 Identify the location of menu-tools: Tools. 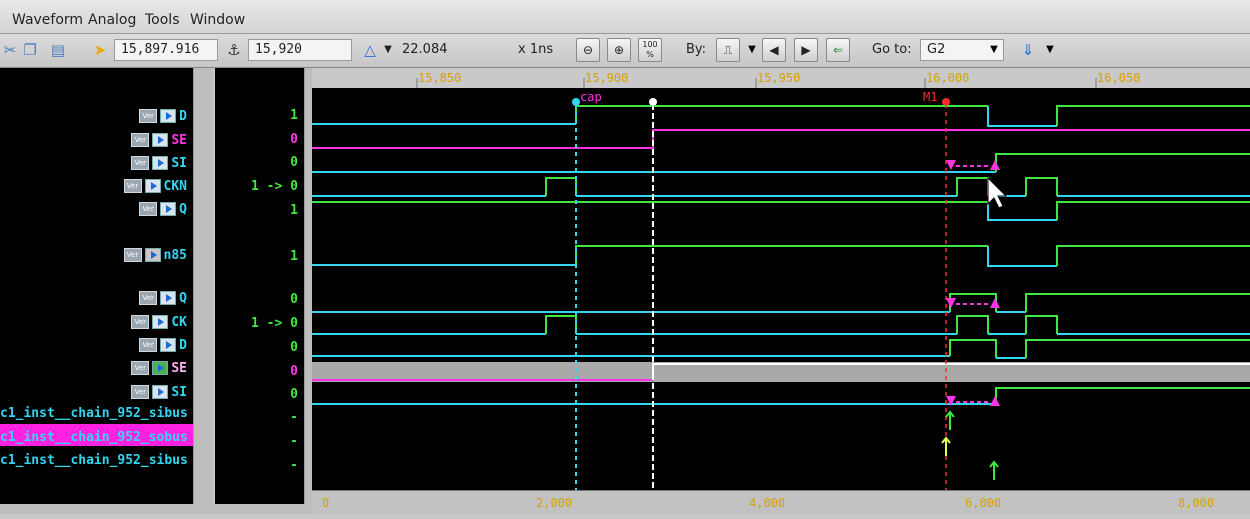
(162, 20).